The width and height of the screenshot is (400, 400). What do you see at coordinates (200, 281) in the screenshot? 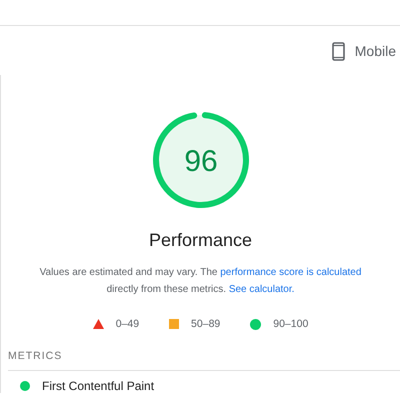
I see `score-note: Values are estimated and may vary. The performance score is calculated directly from these metrics. See calculator.` at bounding box center [200, 281].